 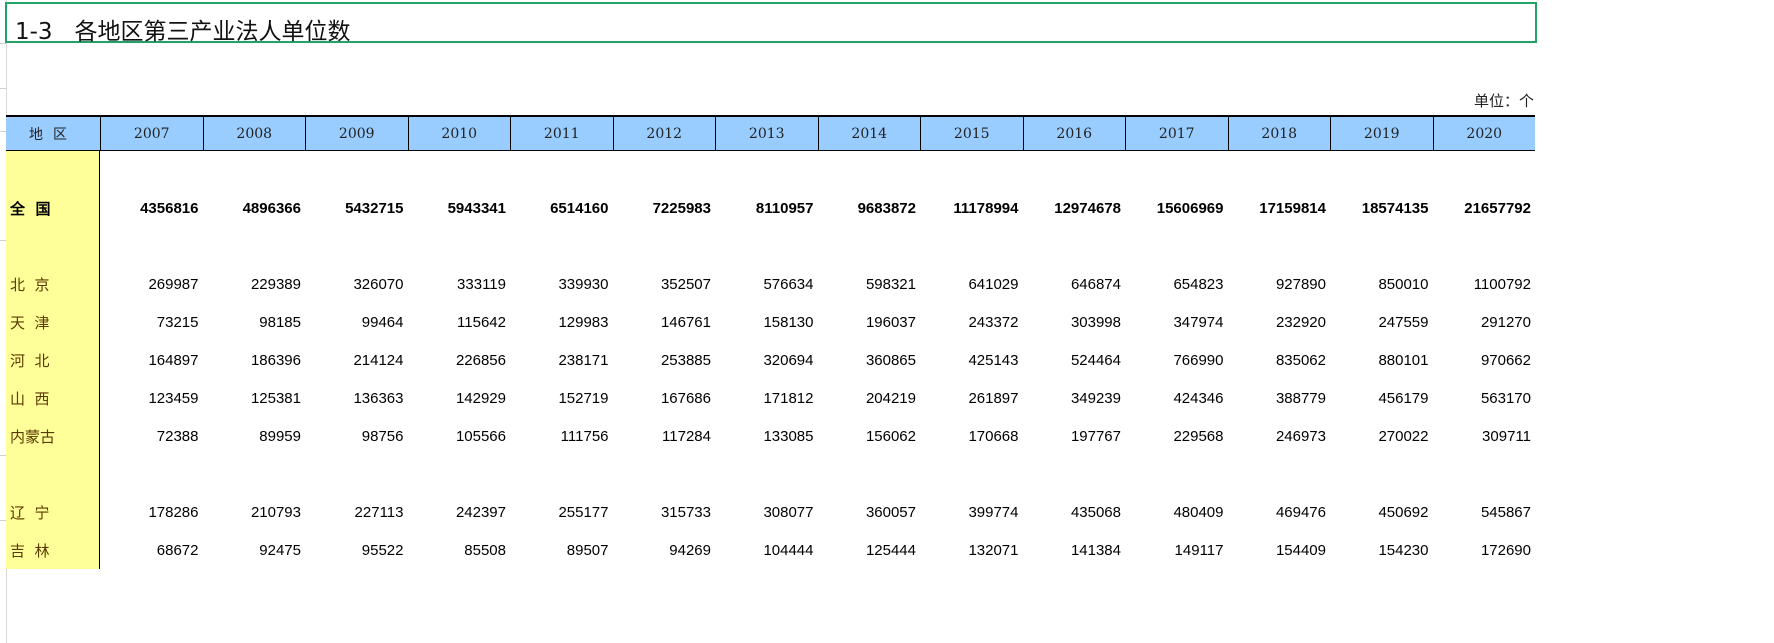 What do you see at coordinates (53, 550) in the screenshot?
I see `region-name-cell: 吉 林` at bounding box center [53, 550].